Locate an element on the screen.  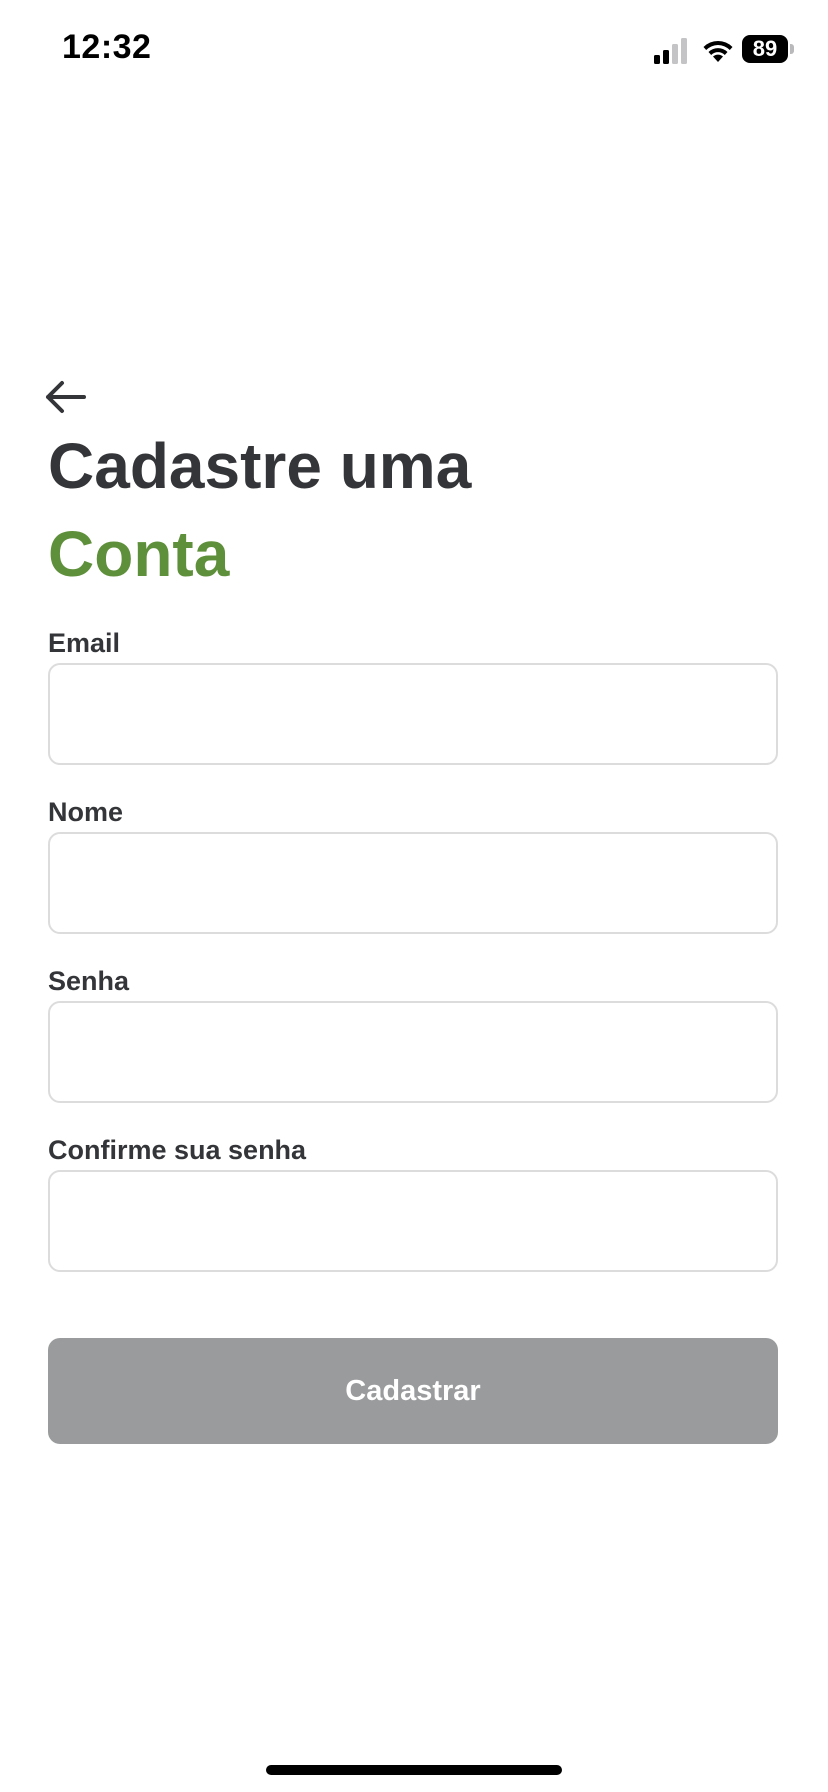
email-field is located at coordinates (413, 714).